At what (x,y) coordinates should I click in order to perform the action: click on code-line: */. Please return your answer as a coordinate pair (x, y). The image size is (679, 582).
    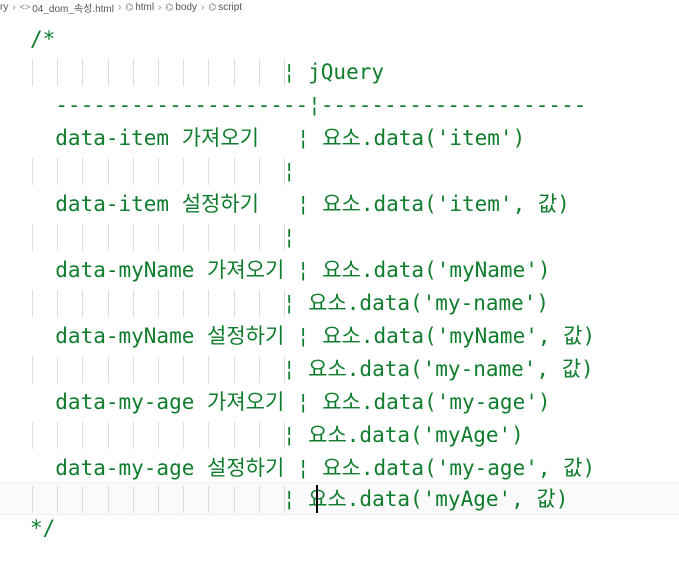
    Looking at the image, I should click on (339, 528).